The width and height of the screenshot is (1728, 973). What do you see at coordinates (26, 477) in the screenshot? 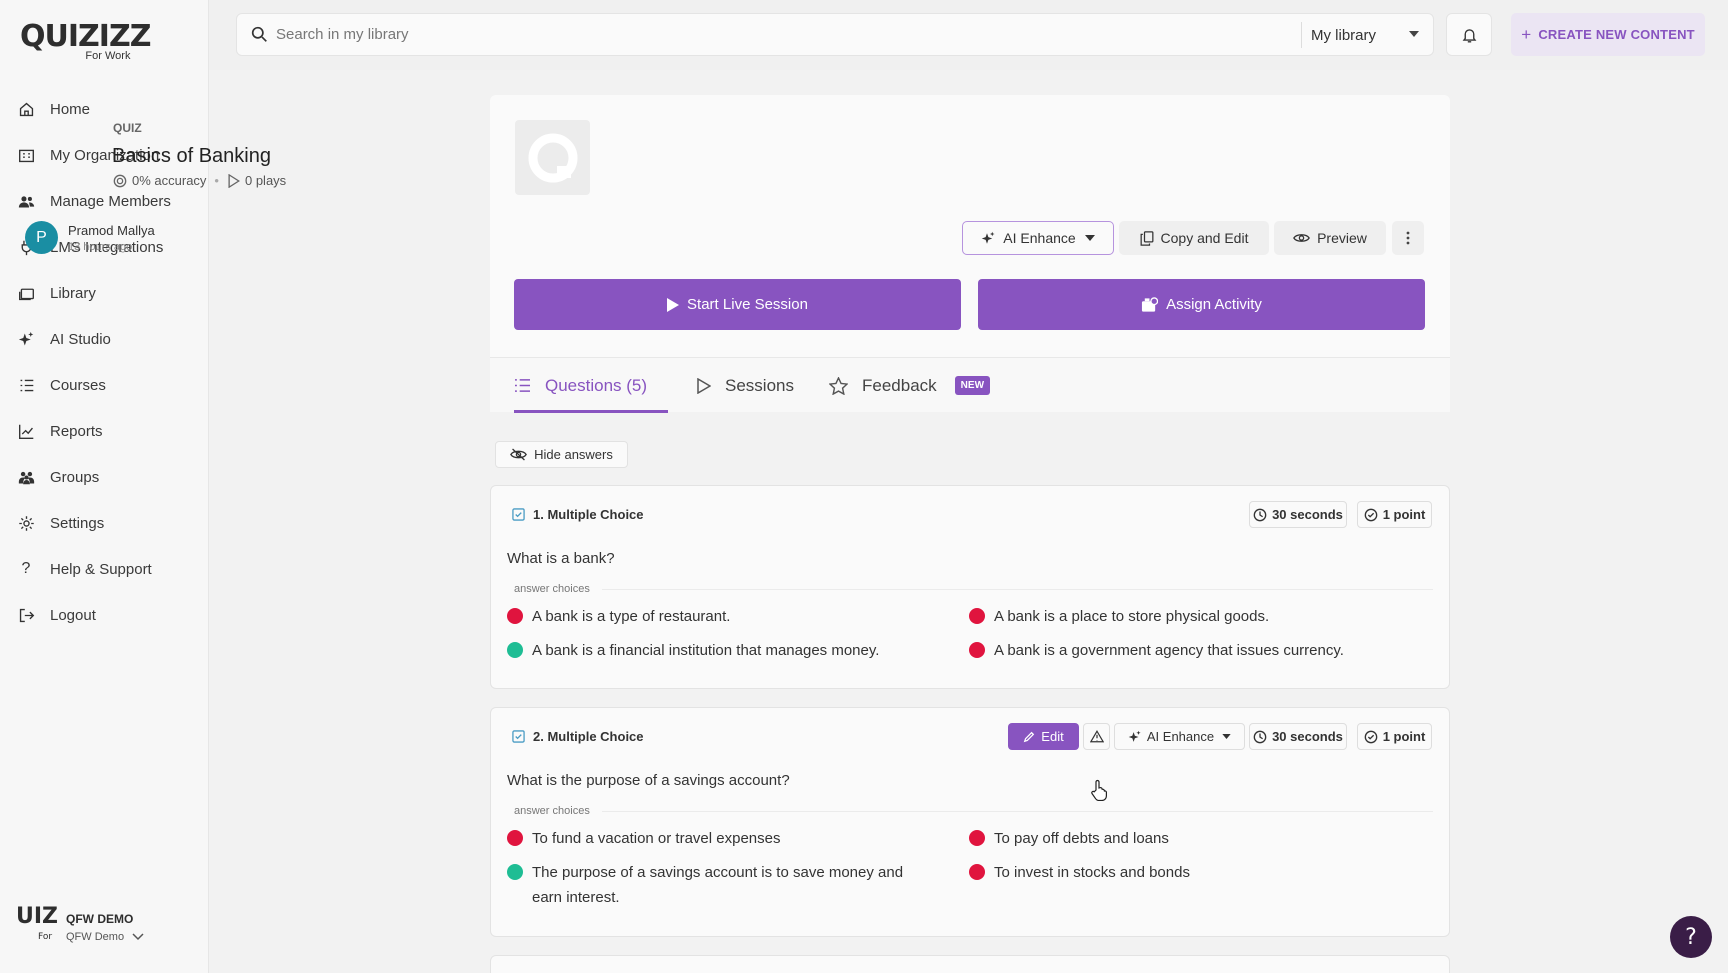
I see `groups-icon` at bounding box center [26, 477].